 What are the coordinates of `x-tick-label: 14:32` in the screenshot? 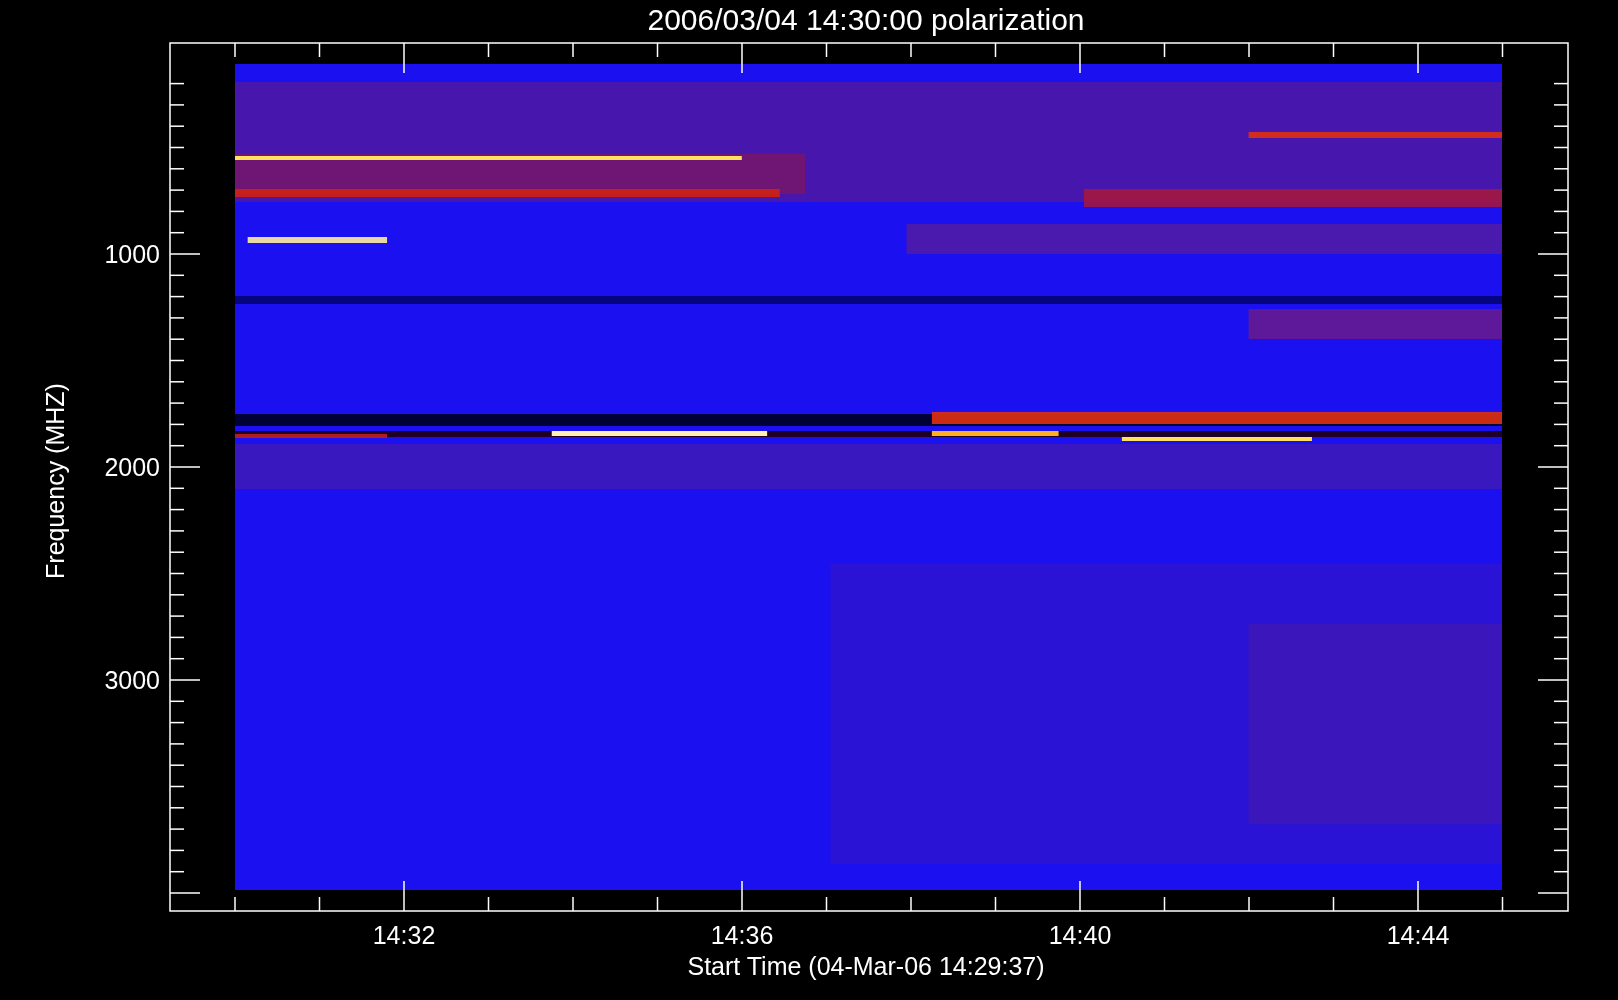 It's located at (404, 935).